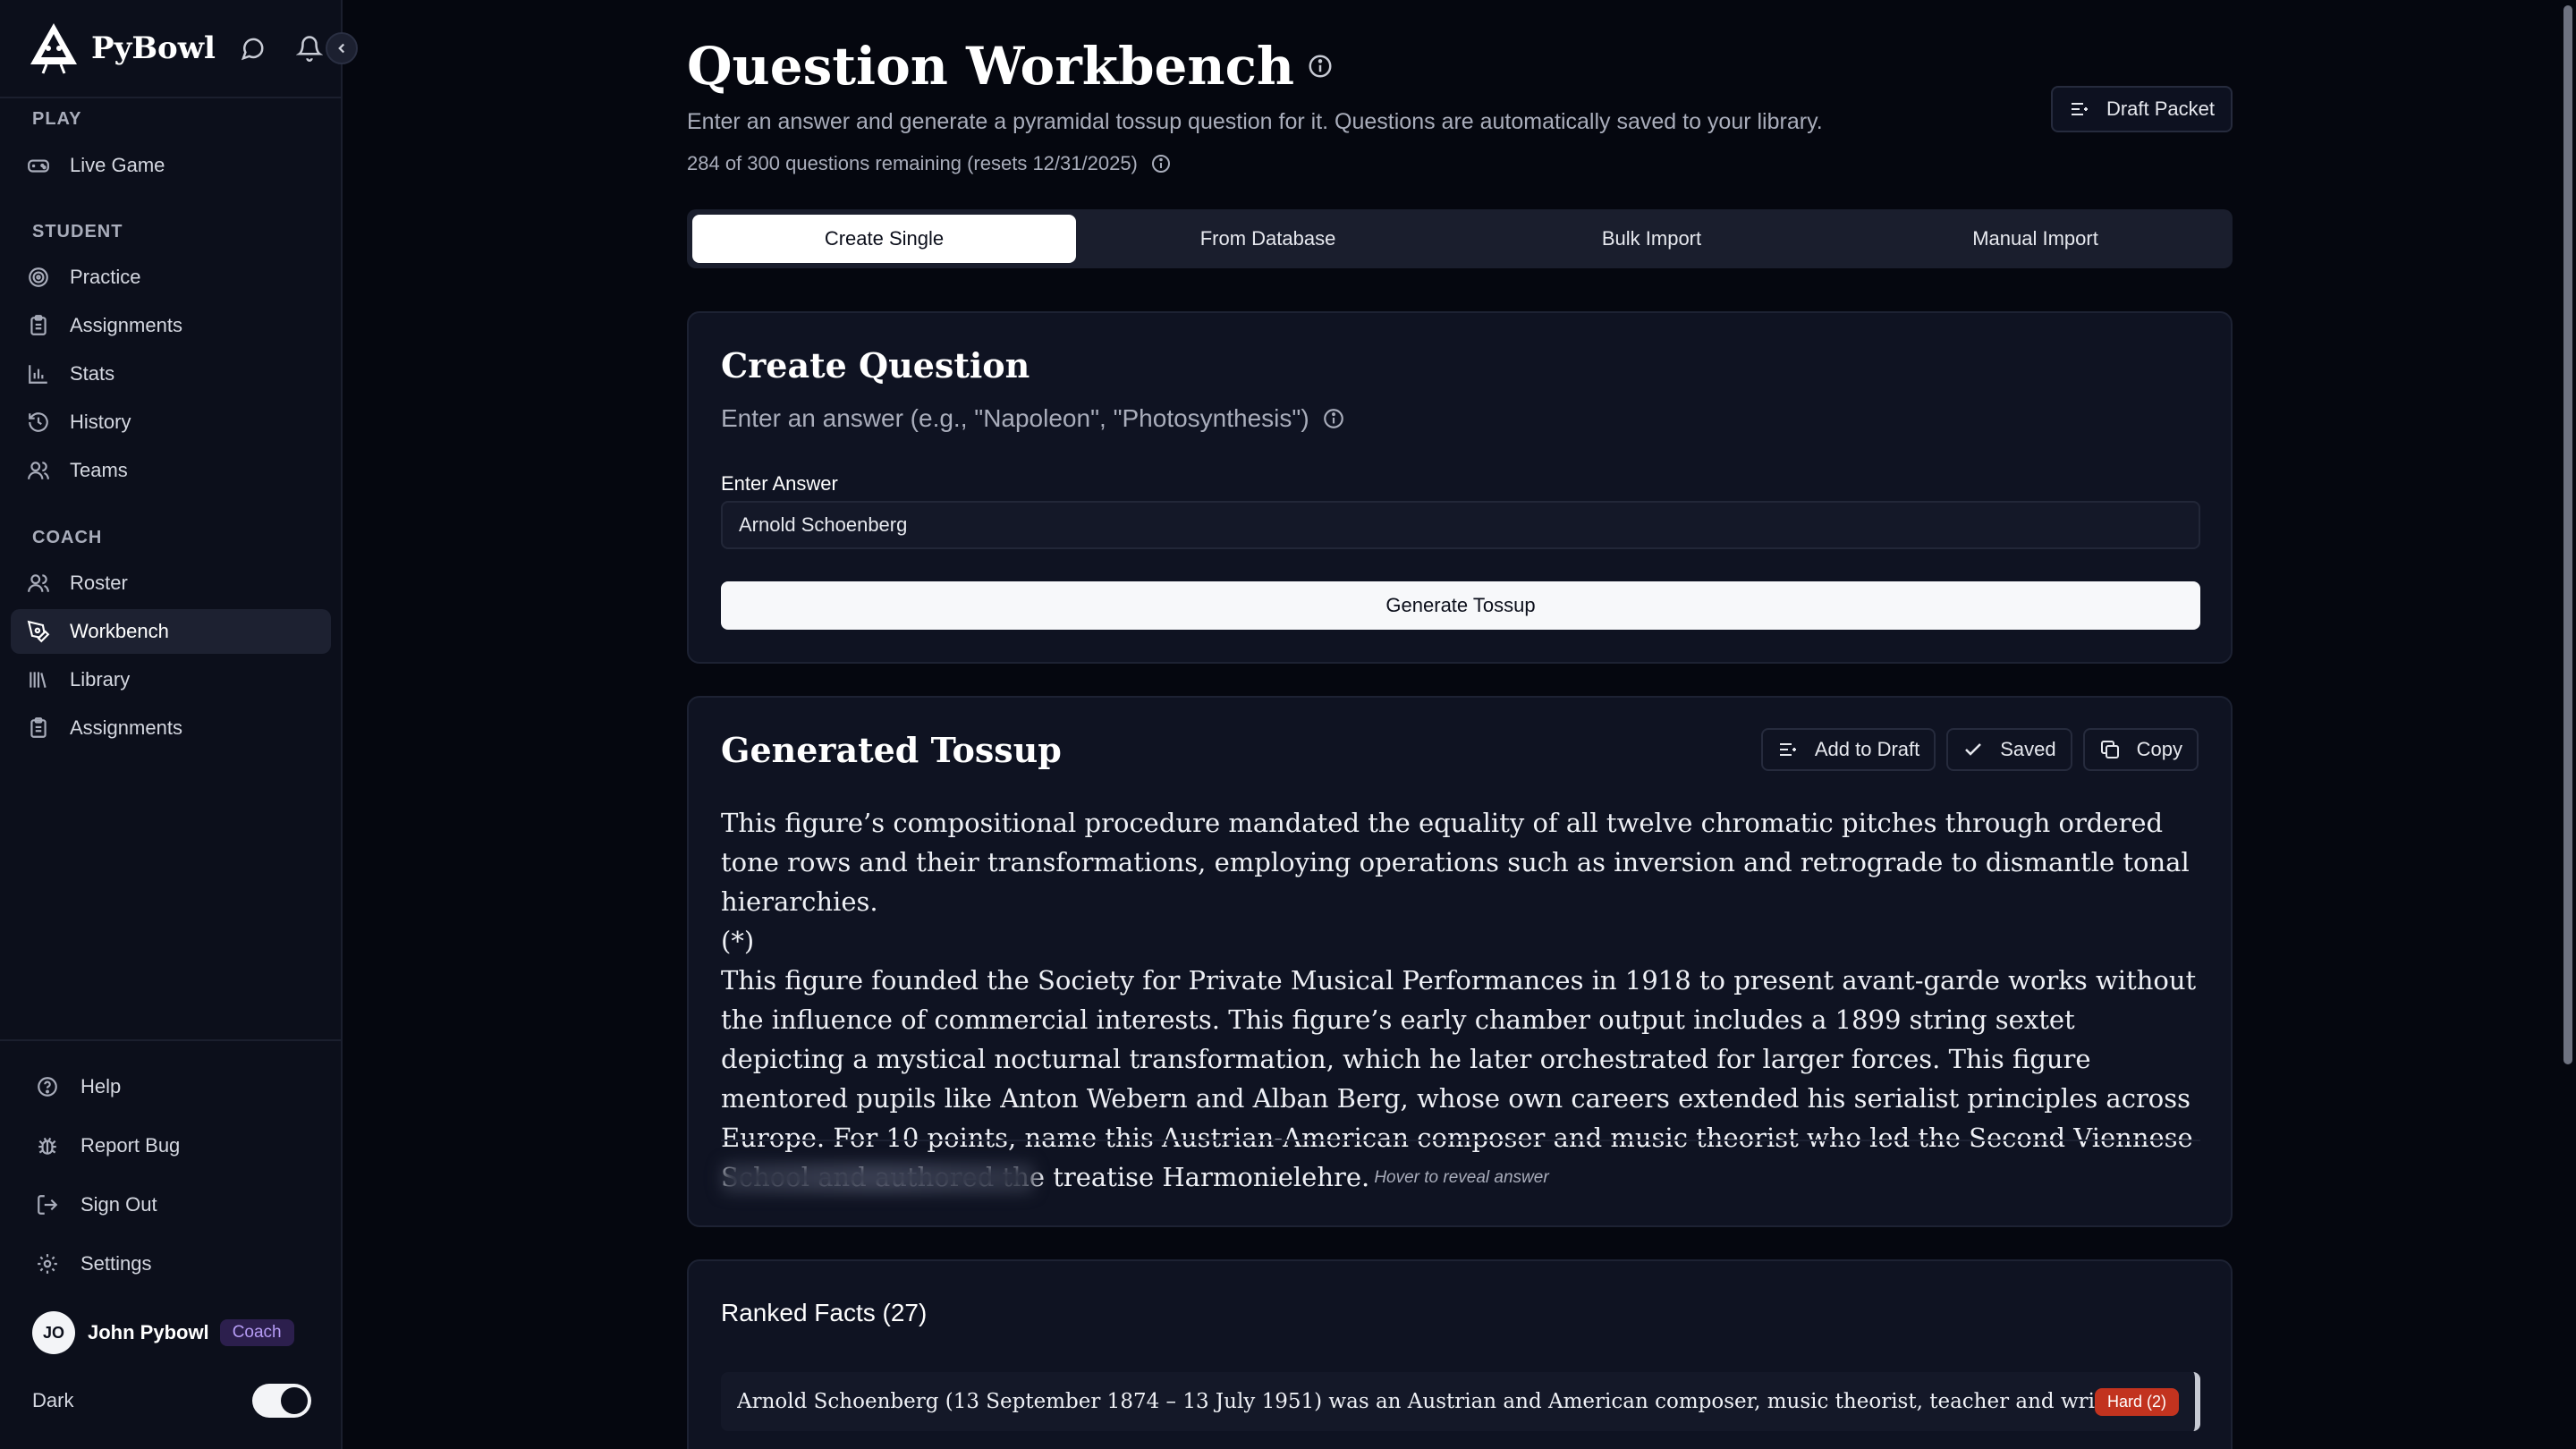 Image resolution: width=2576 pixels, height=1449 pixels. Describe the element at coordinates (119, 631) in the screenshot. I see `sidebar-item-label: Workbench` at that location.